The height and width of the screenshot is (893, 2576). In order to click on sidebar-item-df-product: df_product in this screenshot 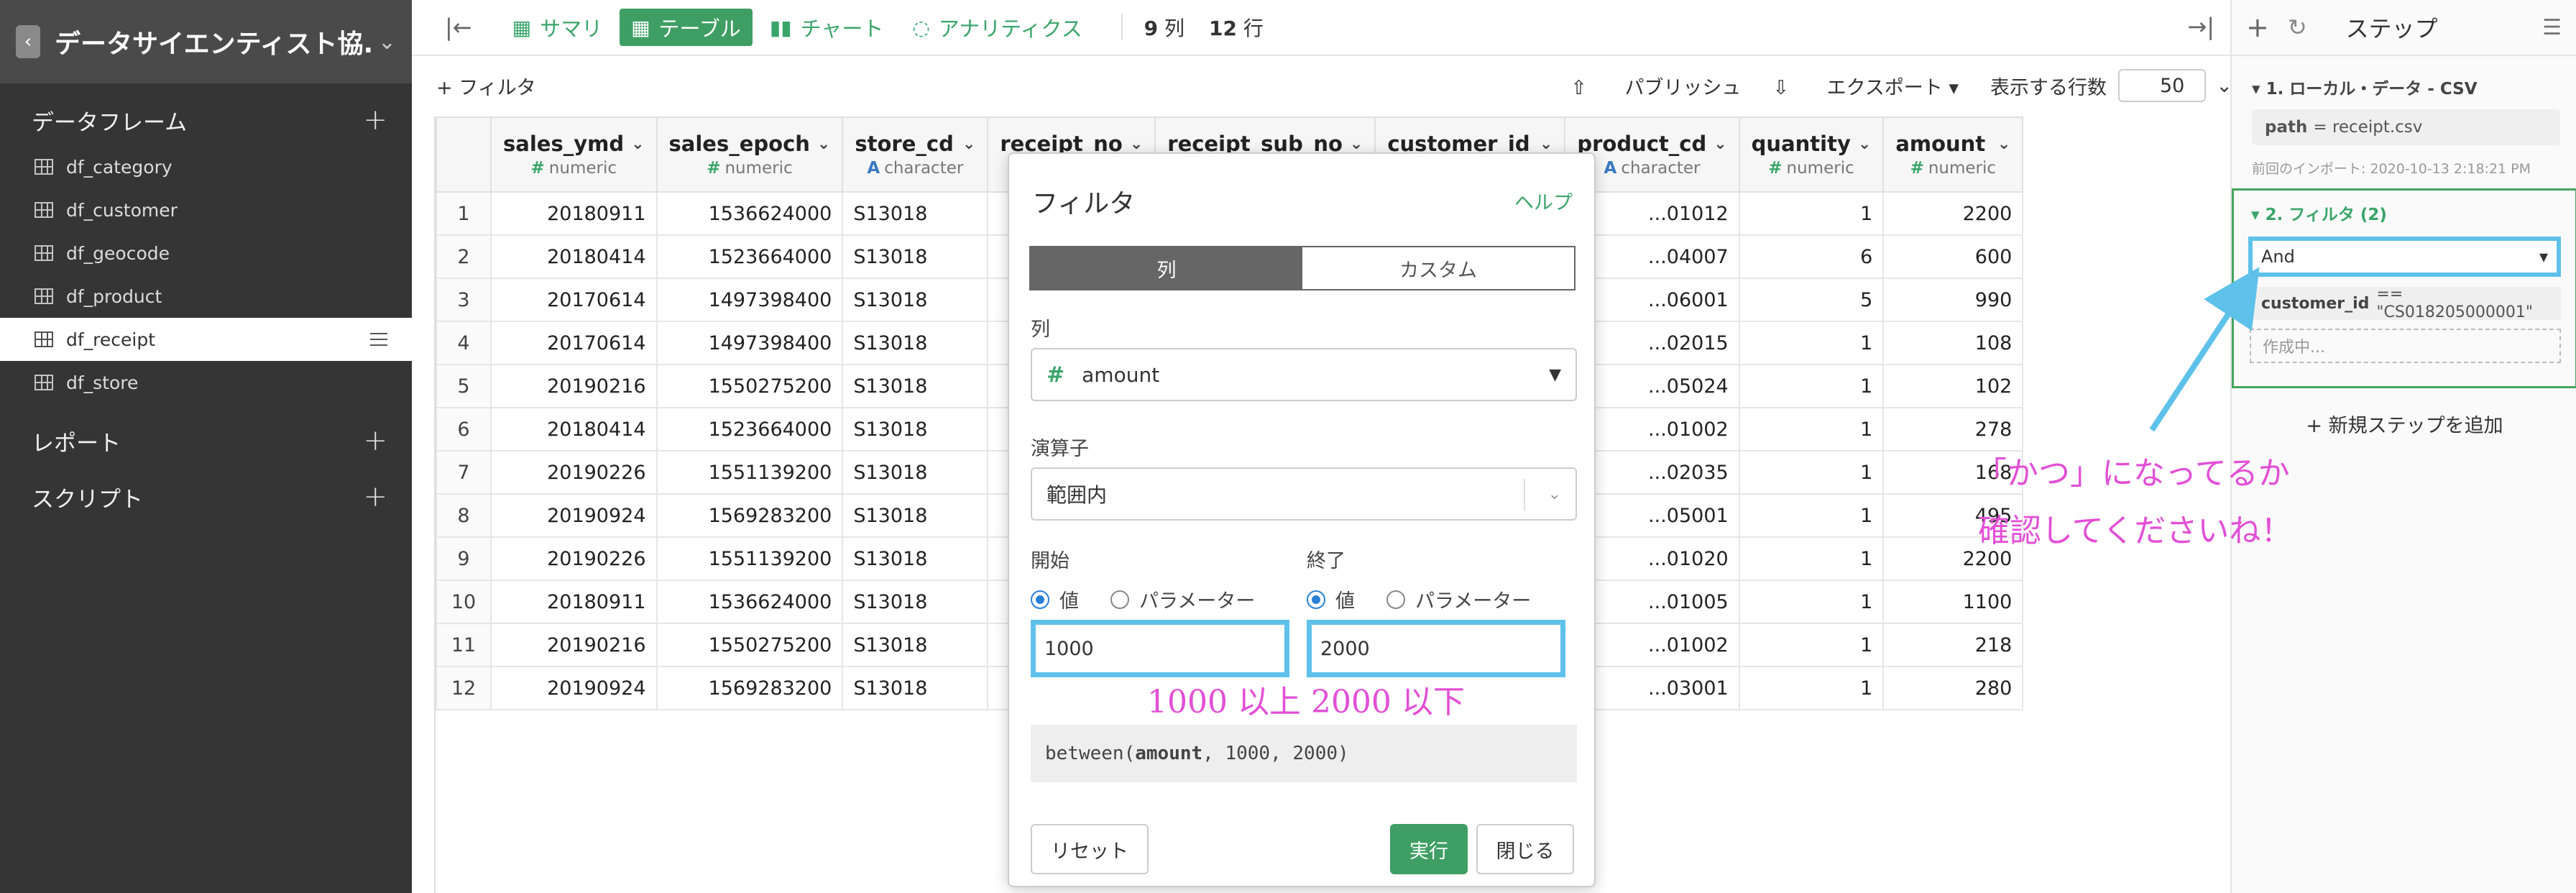, I will do `click(206, 296)`.